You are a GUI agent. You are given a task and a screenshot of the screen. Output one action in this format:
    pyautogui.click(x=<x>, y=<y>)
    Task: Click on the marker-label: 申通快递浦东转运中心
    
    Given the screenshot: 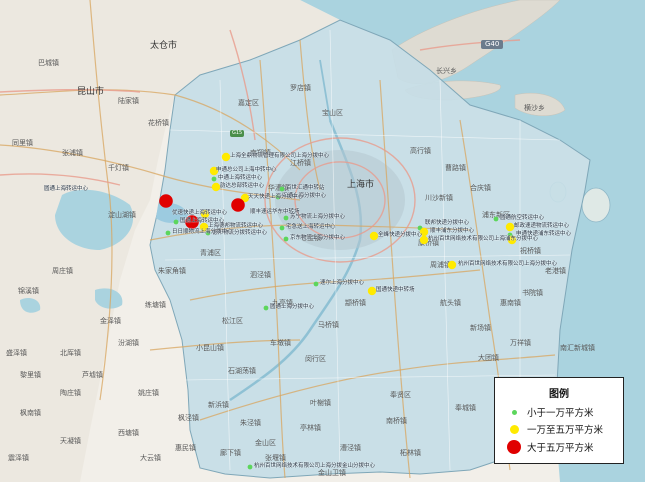 What is the action you would take?
    pyautogui.click(x=544, y=234)
    